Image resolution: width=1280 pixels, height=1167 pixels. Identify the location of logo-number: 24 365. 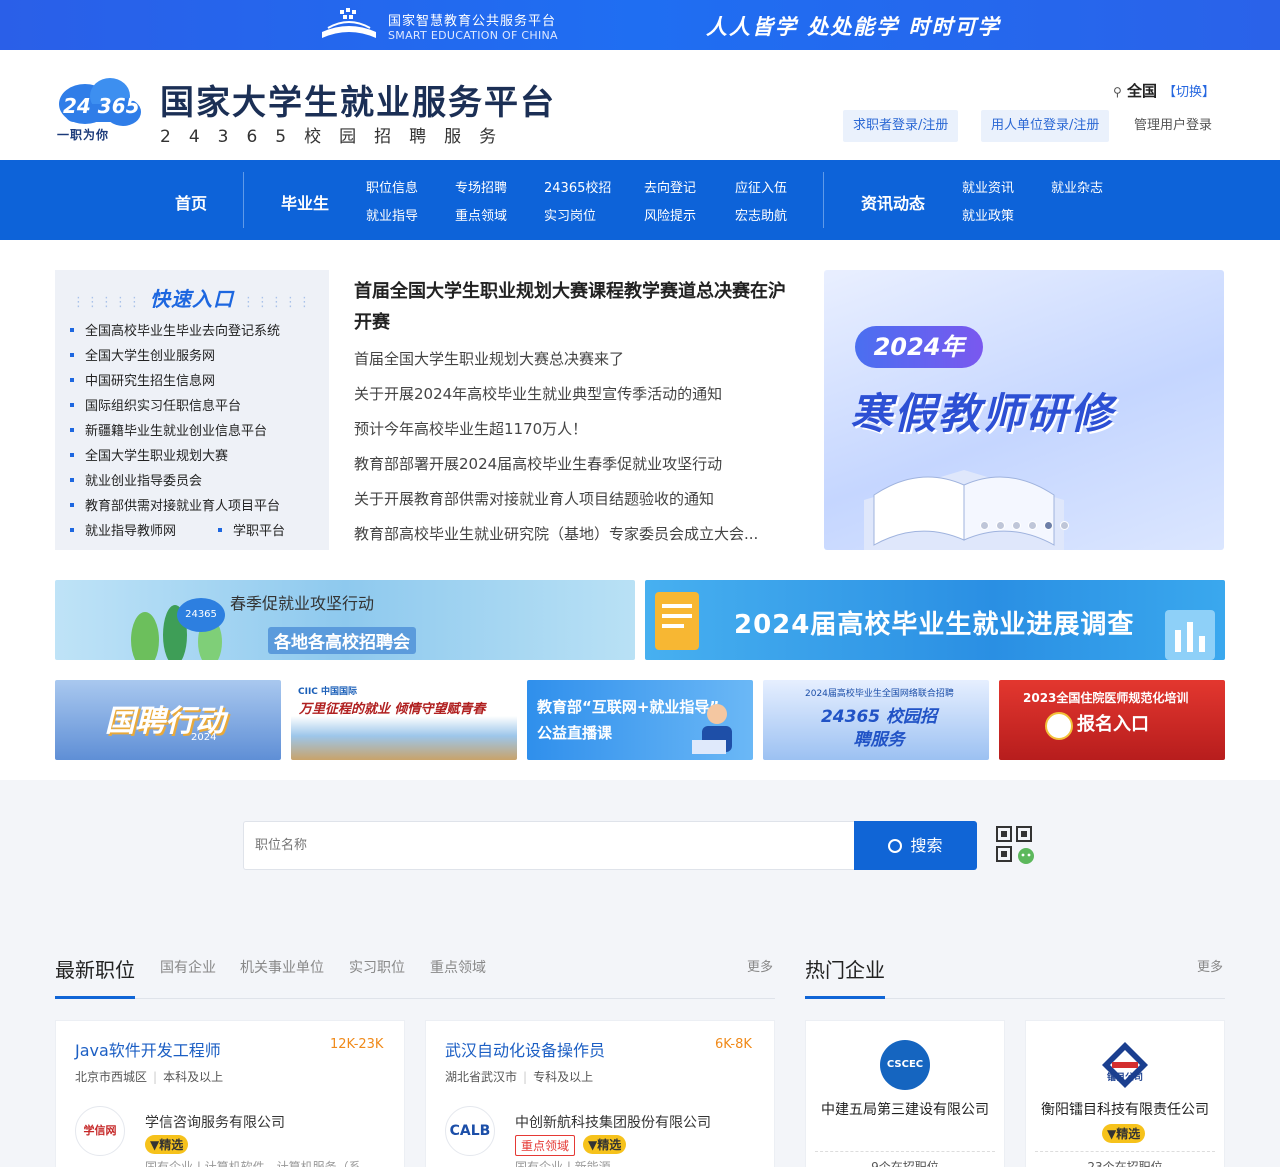
(101, 106).